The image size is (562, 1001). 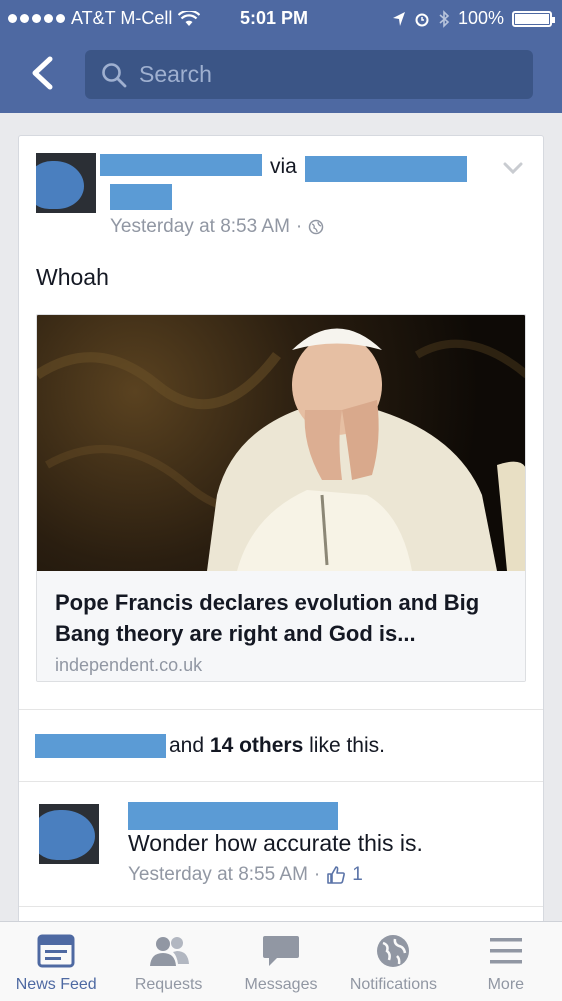 What do you see at coordinates (393, 984) in the screenshot?
I see `tab-label: Notifications` at bounding box center [393, 984].